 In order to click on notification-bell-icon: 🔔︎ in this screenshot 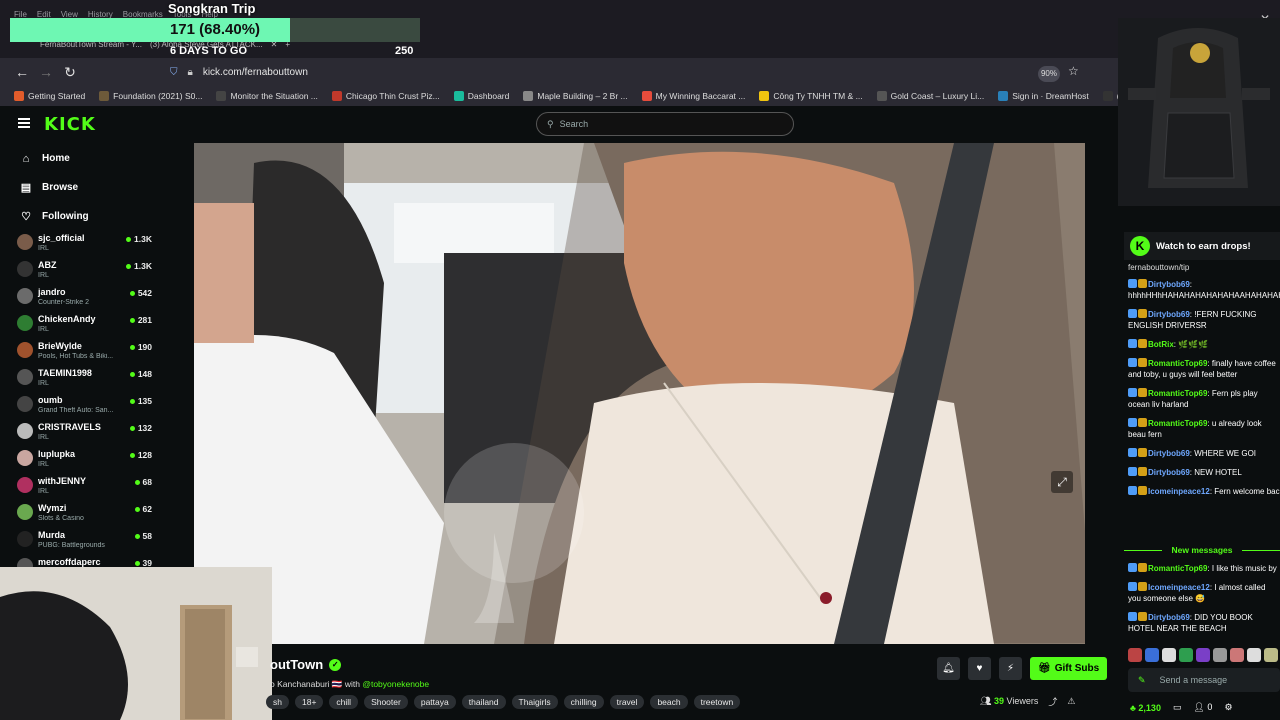, I will do `click(948, 668)`.